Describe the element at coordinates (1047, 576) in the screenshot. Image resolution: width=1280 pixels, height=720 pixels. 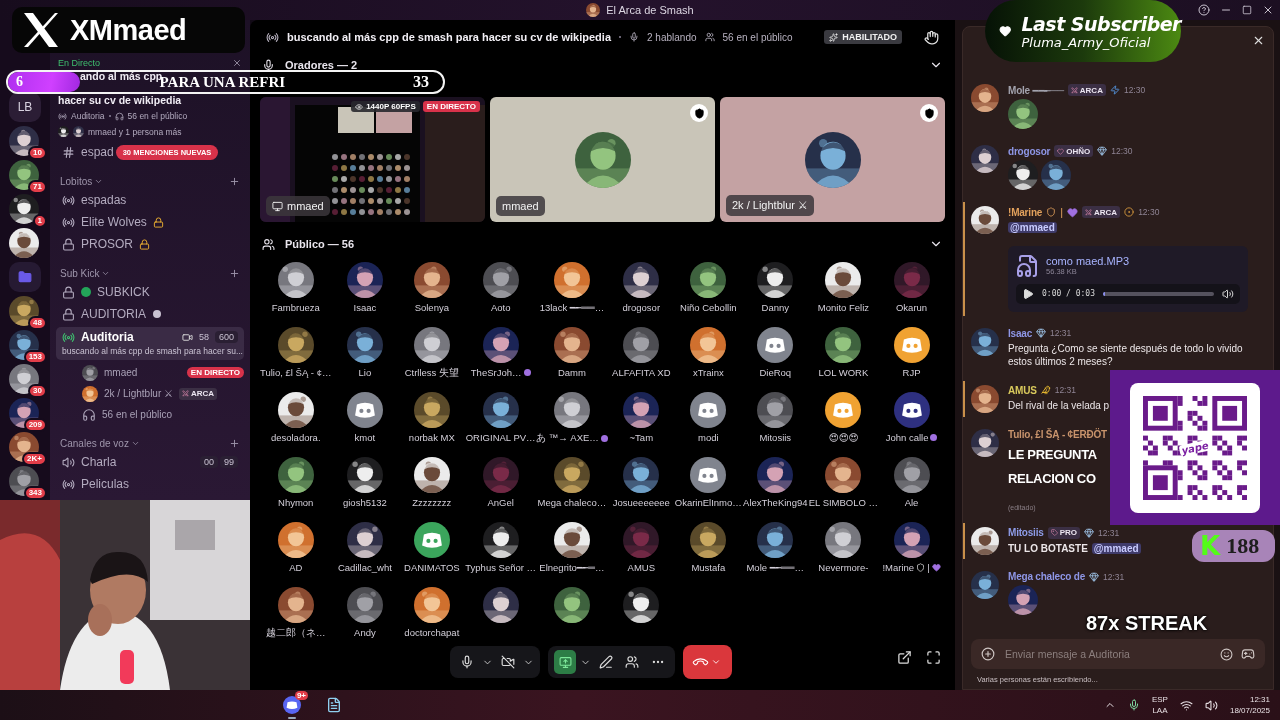
I see `author-name: Mega chaleco de` at that location.